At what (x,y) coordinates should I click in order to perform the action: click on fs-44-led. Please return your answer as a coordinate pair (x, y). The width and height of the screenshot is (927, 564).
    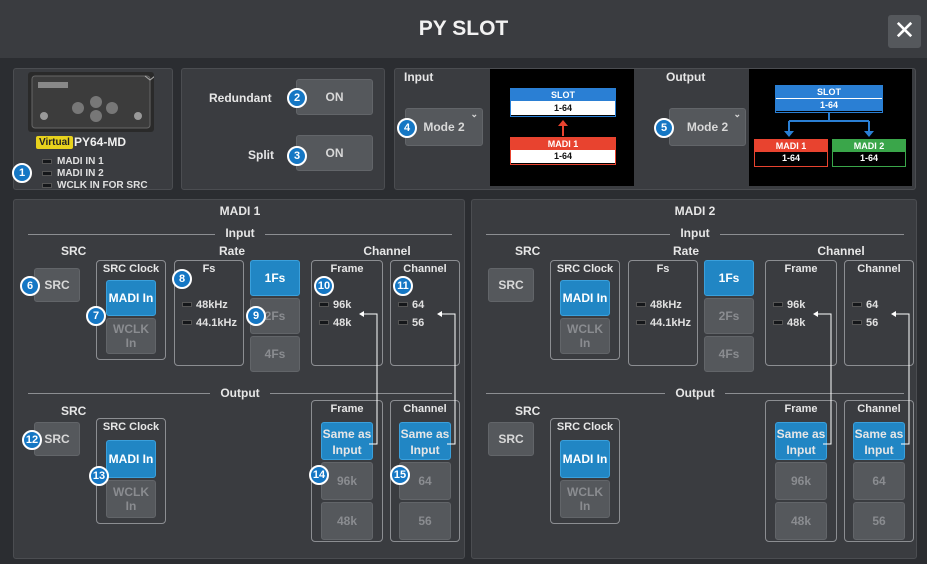
    Looking at the image, I should click on (187, 322).